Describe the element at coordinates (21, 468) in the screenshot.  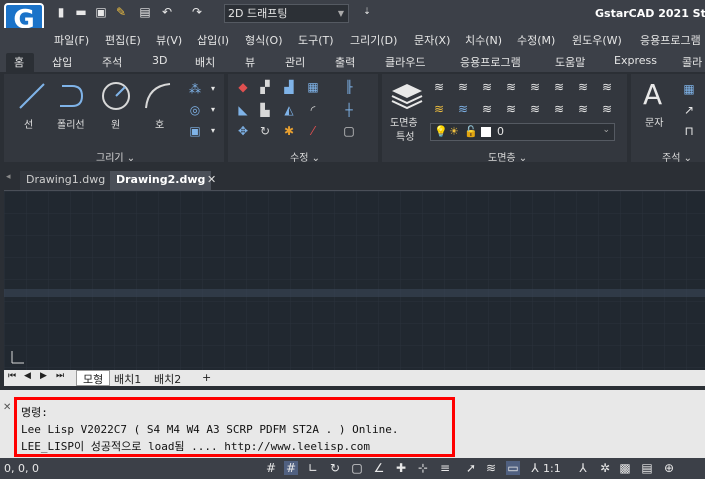
I see `coordinates: 0, 0, 0` at that location.